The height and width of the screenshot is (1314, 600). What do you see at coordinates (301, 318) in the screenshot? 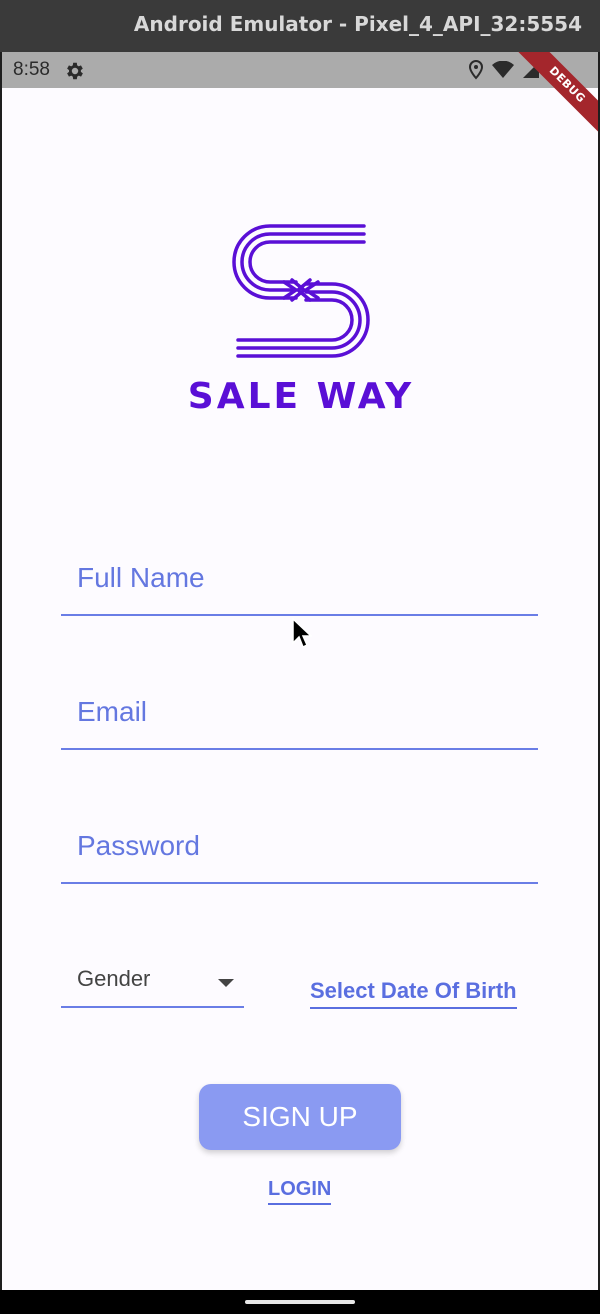
I see `saleway-logo: SALE WAY` at bounding box center [301, 318].